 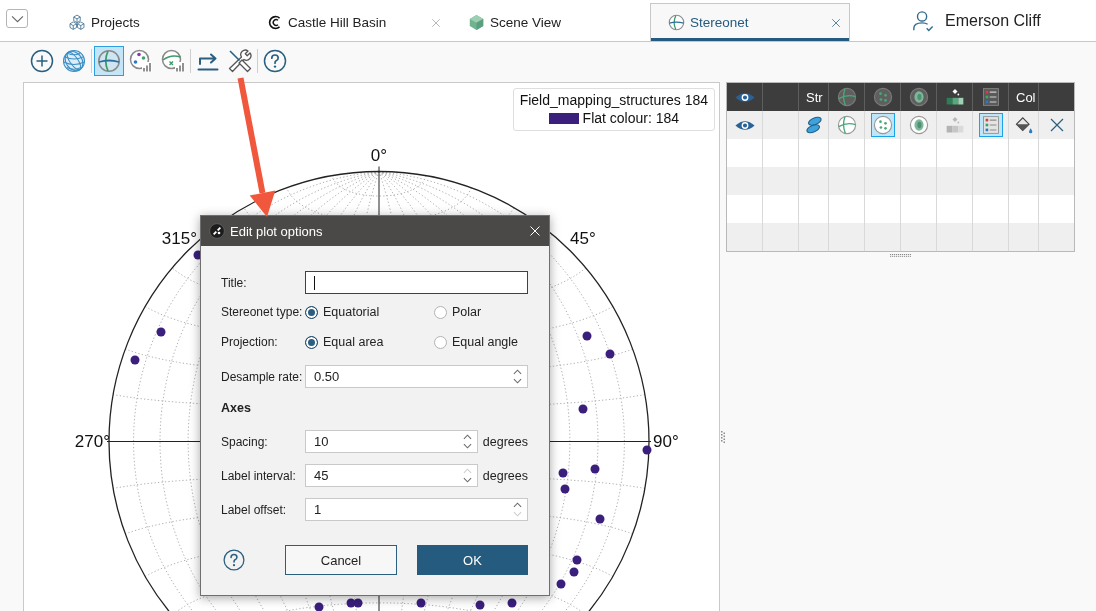 I want to click on paint-bucket-icon, so click(x=1023, y=125).